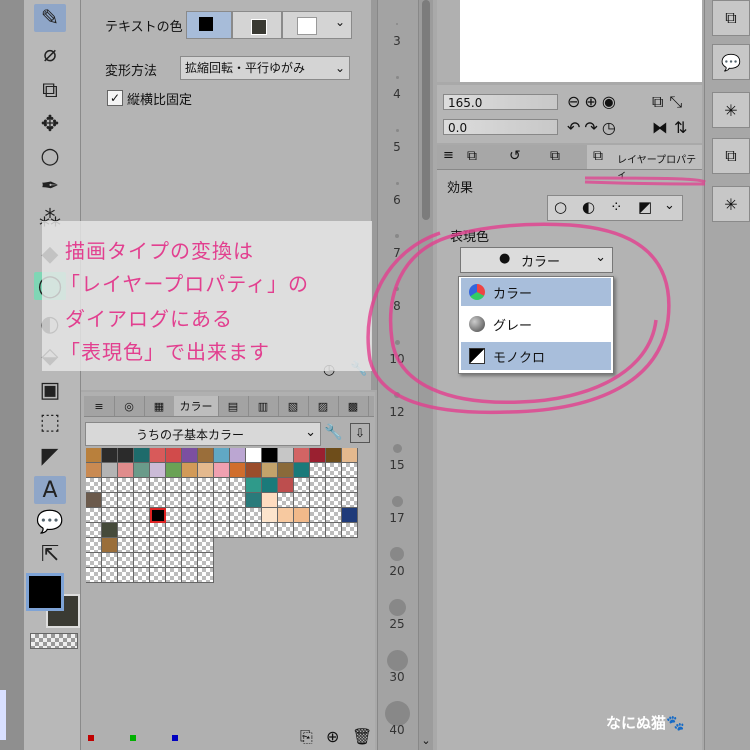 The width and height of the screenshot is (750, 750). Describe the element at coordinates (672, 127) in the screenshot. I see `flip-buttons: ⧓⇅` at that location.